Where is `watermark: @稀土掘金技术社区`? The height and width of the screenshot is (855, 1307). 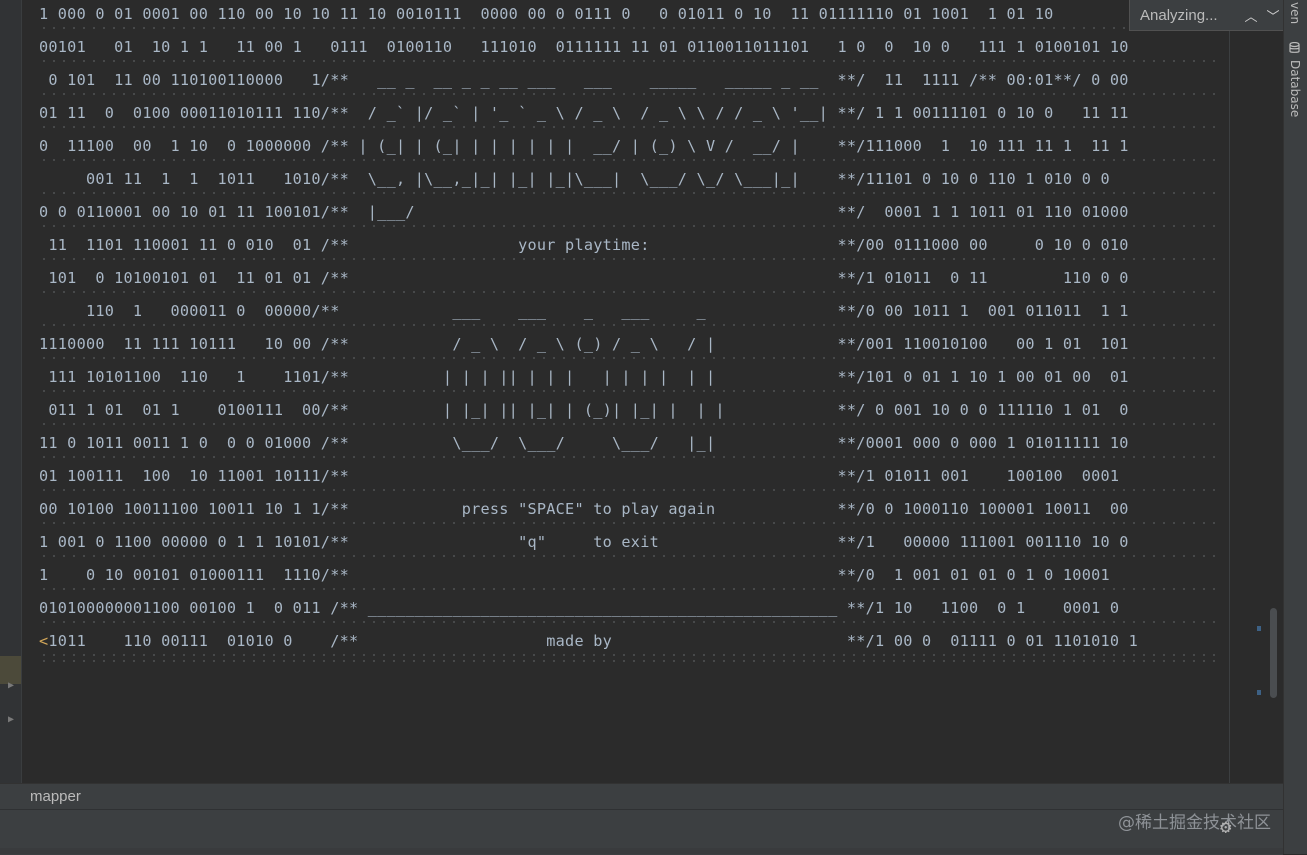 watermark: @稀土掘金技术社区 is located at coordinates (1194, 823).